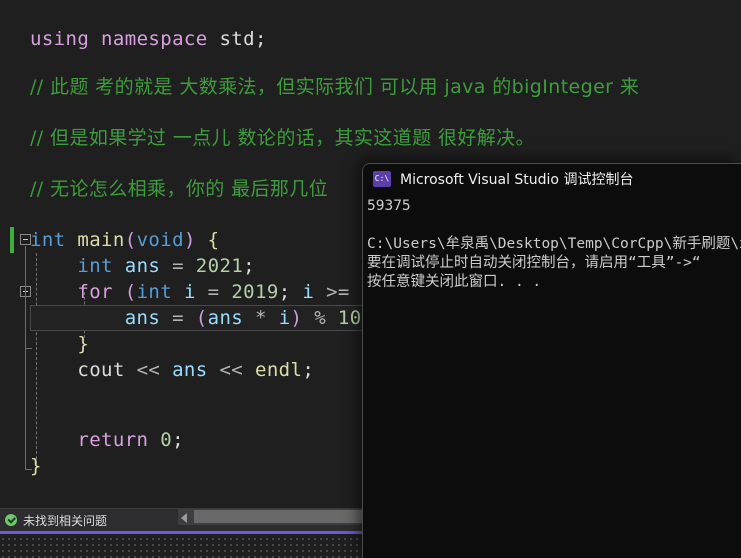 The height and width of the screenshot is (558, 741). What do you see at coordinates (213, 240) in the screenshot?
I see `code-token: {` at bounding box center [213, 240].